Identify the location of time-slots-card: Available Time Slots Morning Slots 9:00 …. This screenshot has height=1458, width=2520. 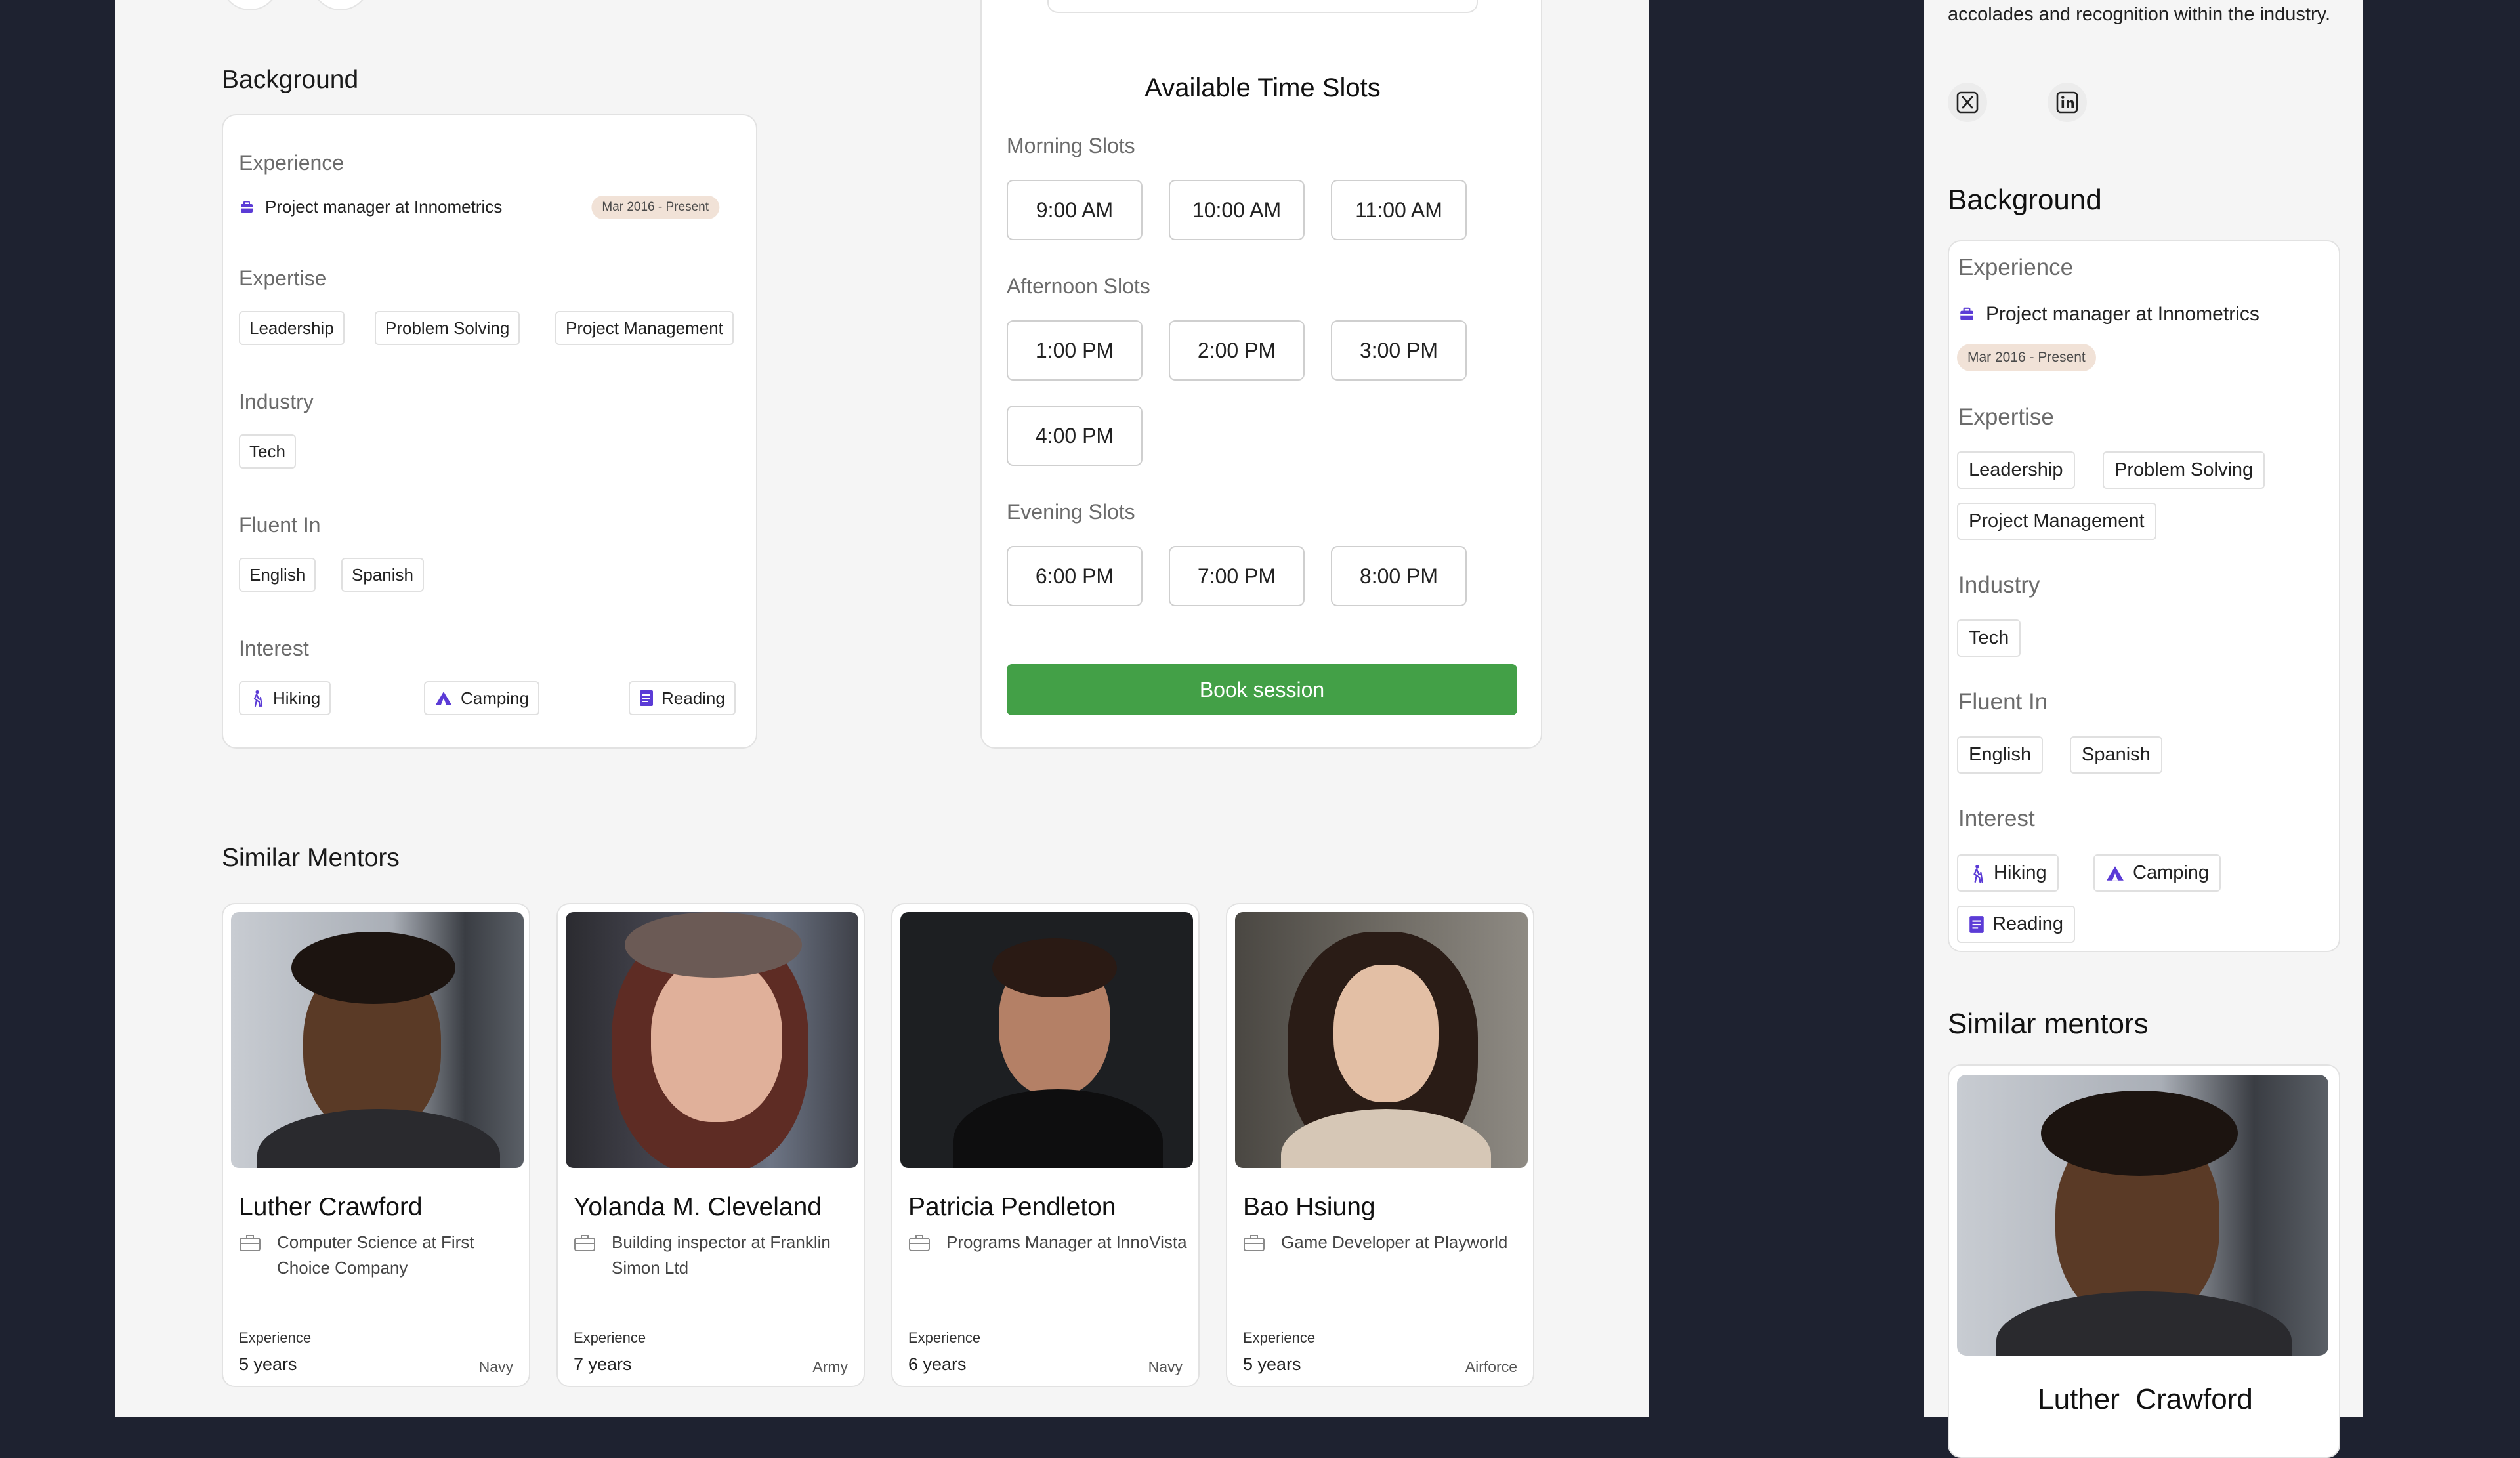
(1261, 374).